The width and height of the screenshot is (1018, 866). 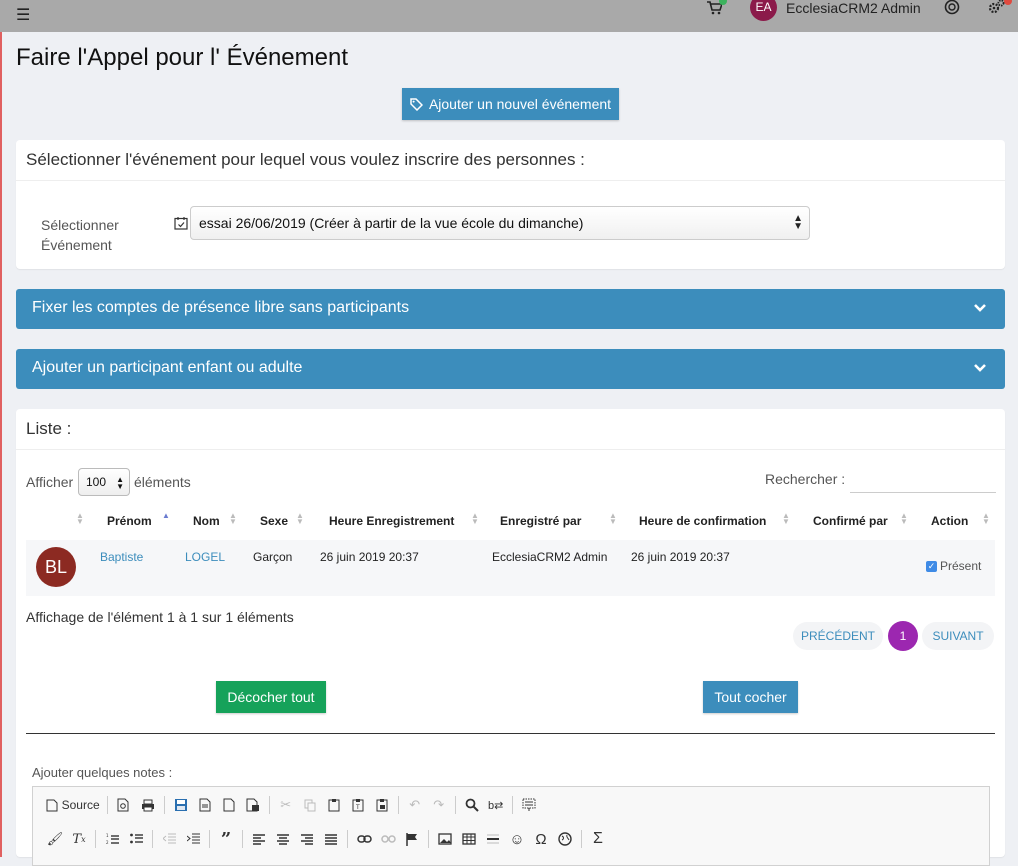 What do you see at coordinates (541, 839) in the screenshot?
I see `special-char-omega-icon: Ω` at bounding box center [541, 839].